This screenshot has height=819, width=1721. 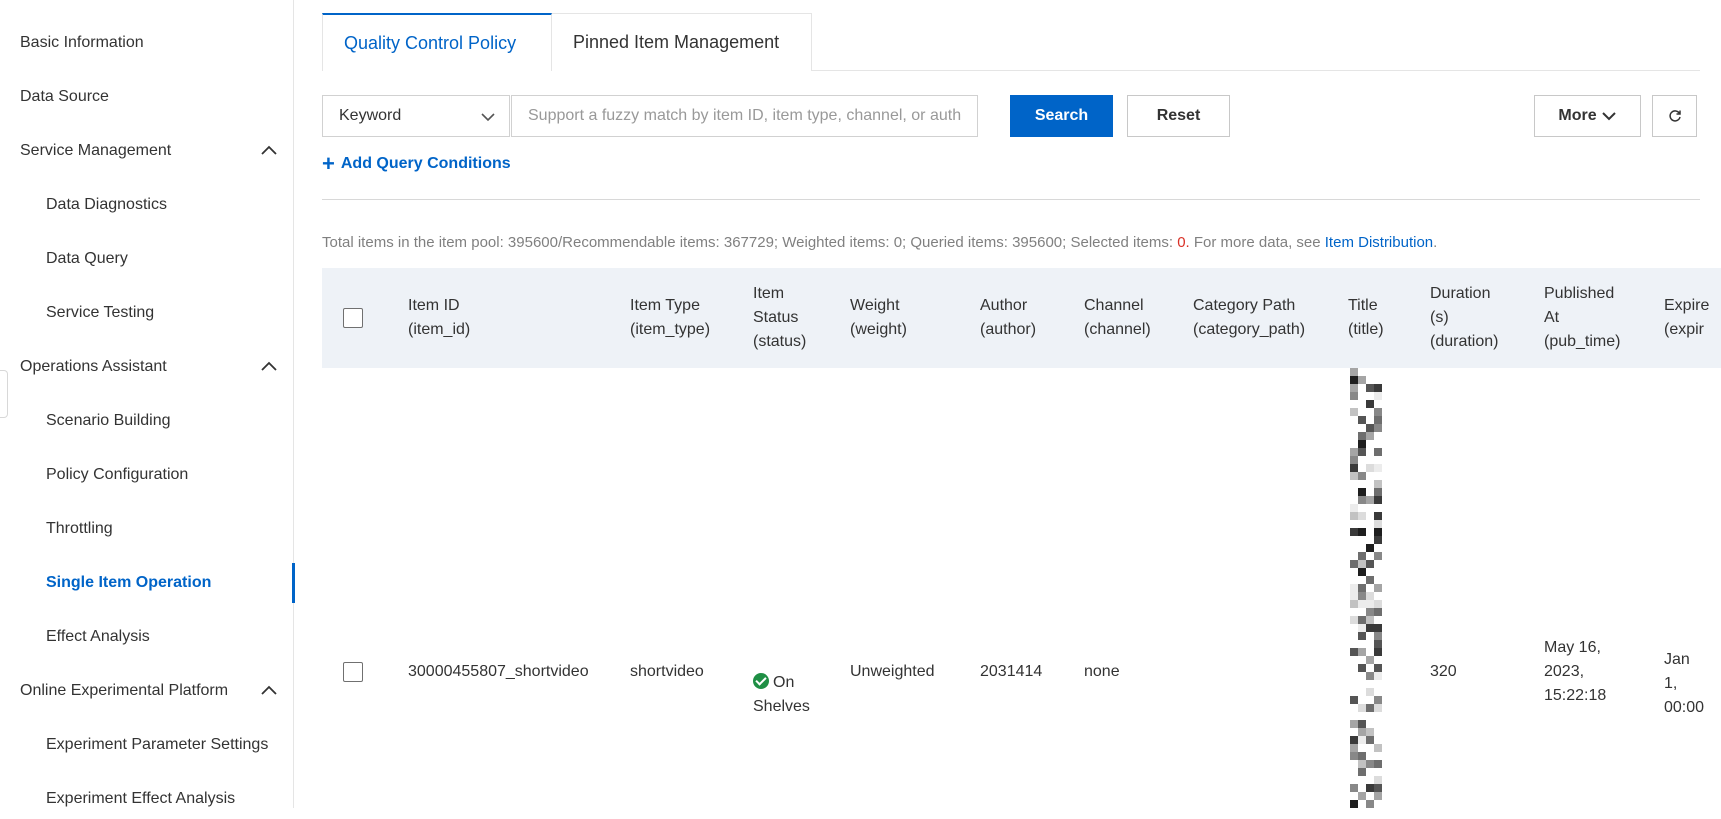 What do you see at coordinates (353, 672) in the screenshot?
I see `row-checkbox` at bounding box center [353, 672].